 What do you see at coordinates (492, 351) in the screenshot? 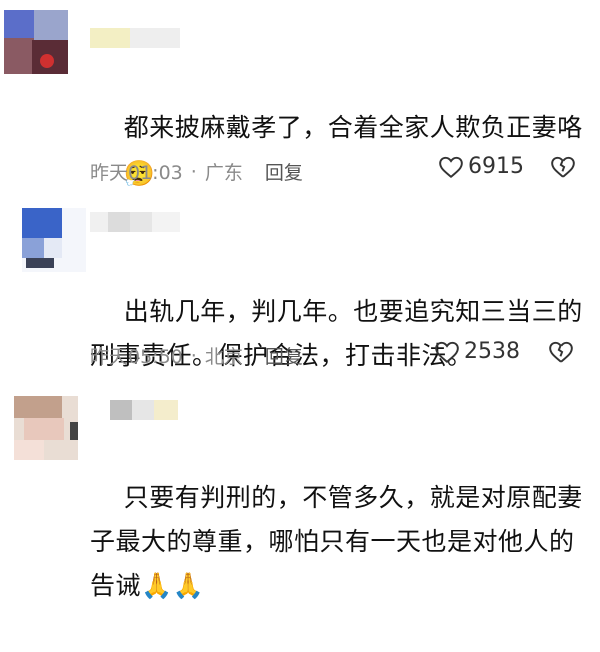
I see `like-count: 2538` at bounding box center [492, 351].